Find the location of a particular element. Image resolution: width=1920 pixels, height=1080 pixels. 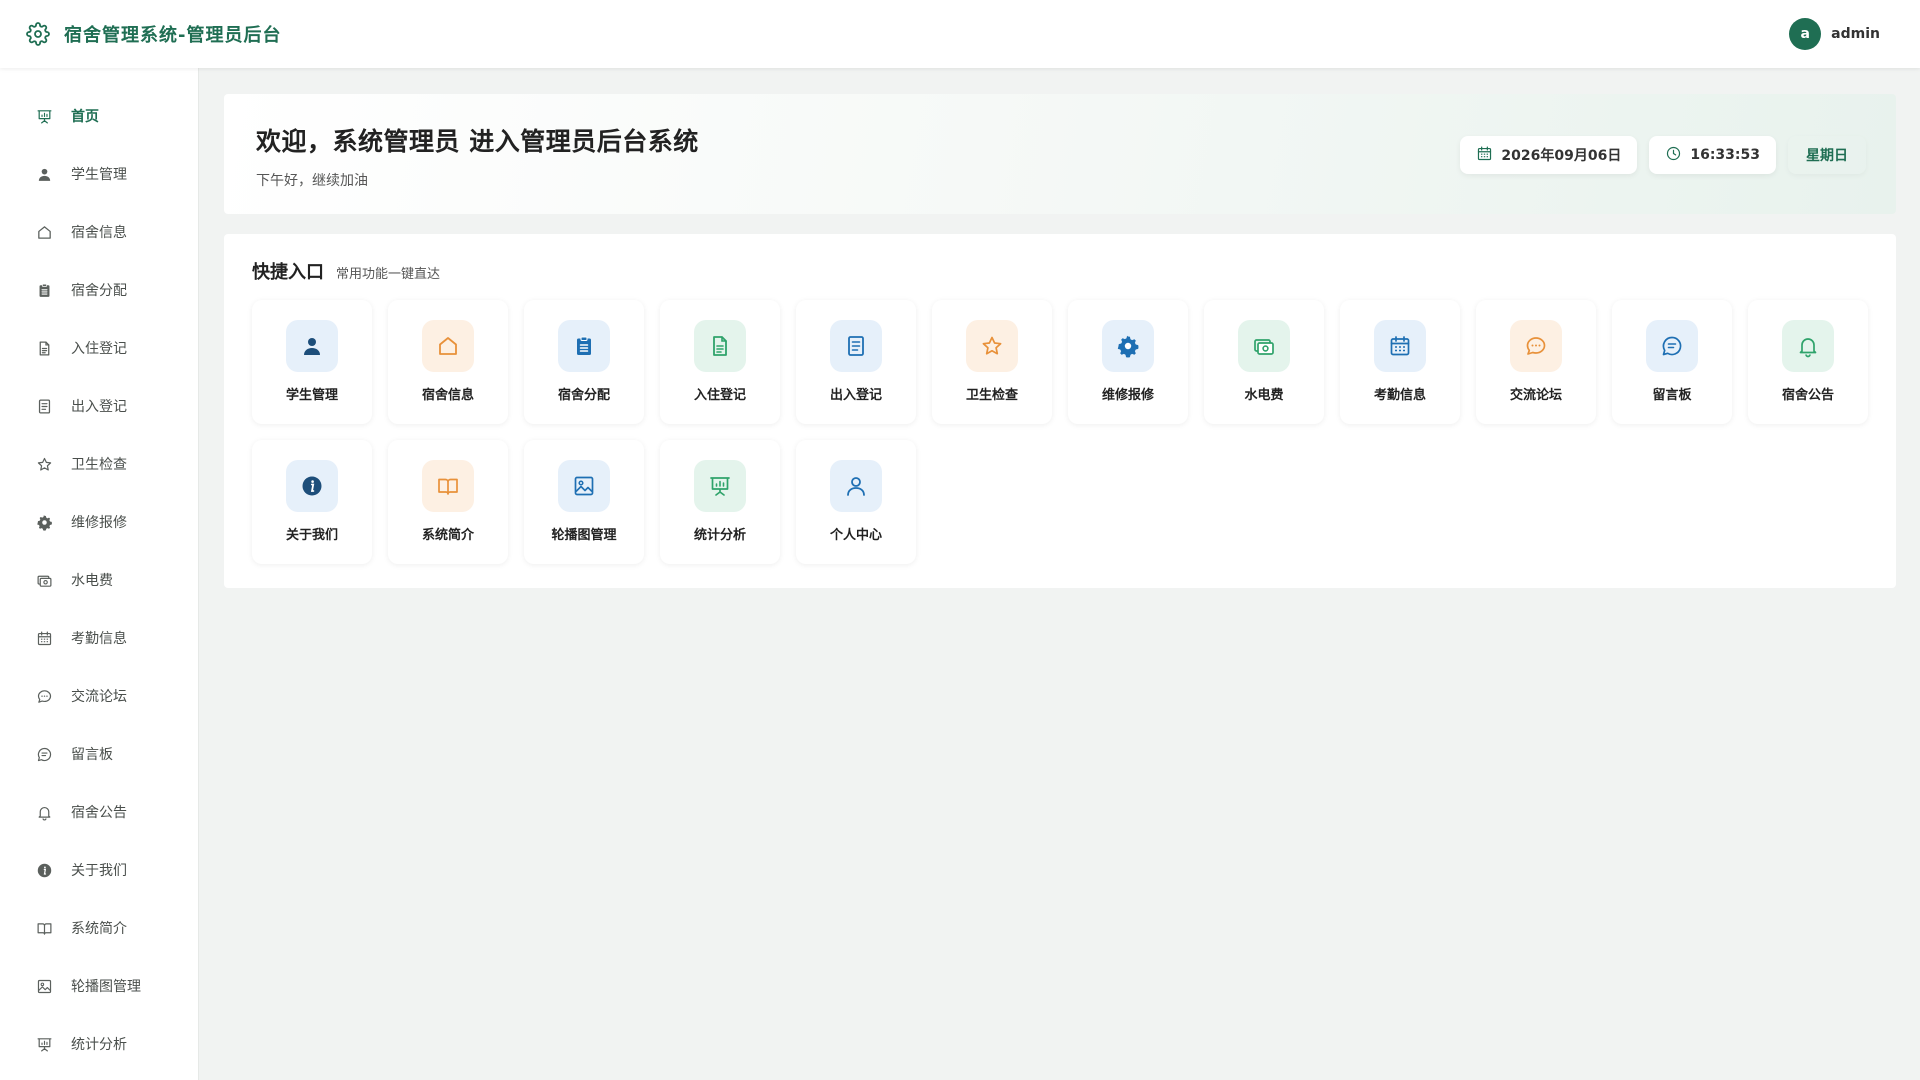

quick-card-label: 维修报修 is located at coordinates (1127, 395).